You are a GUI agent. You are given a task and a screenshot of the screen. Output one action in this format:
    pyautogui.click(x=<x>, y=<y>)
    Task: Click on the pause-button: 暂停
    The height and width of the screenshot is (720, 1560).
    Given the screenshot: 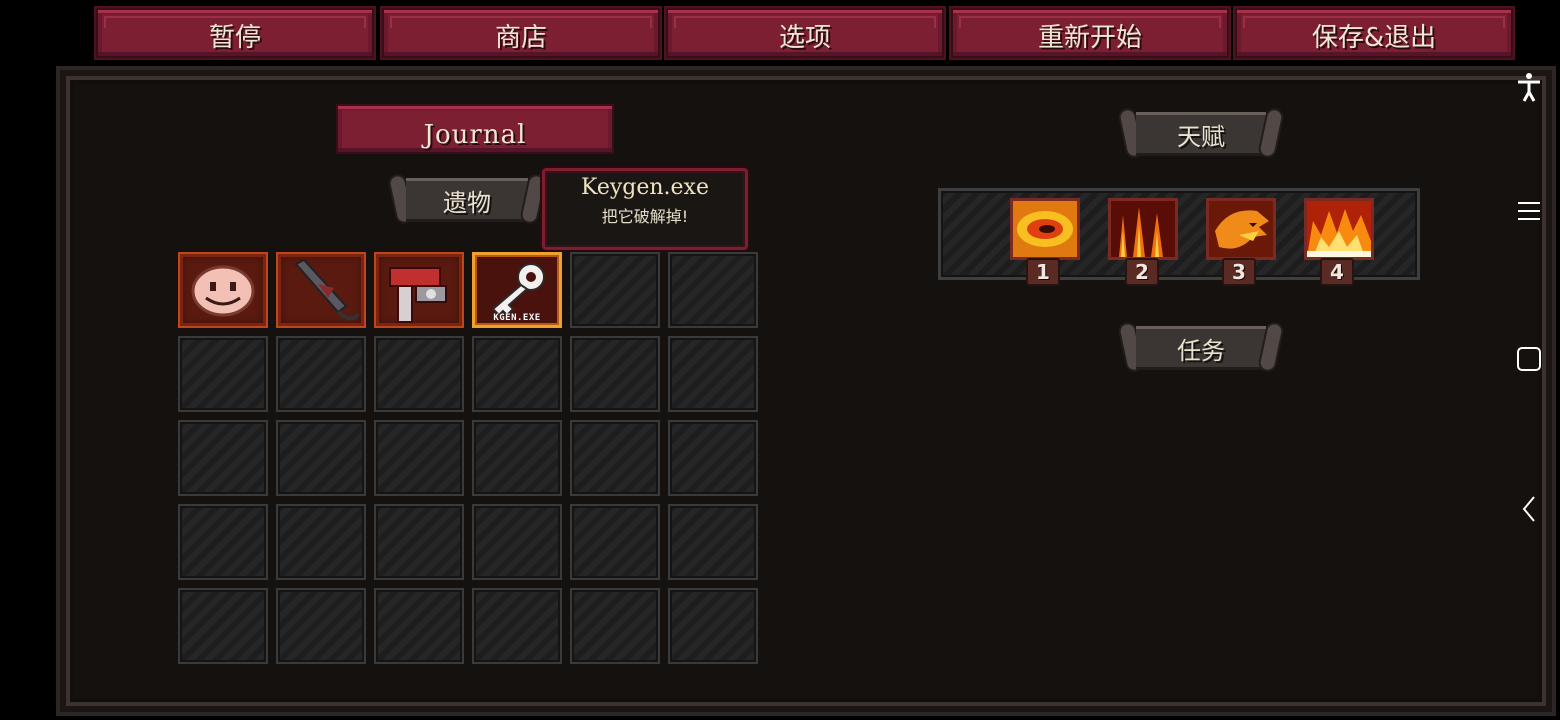 What is the action you would take?
    pyautogui.click(x=235, y=33)
    